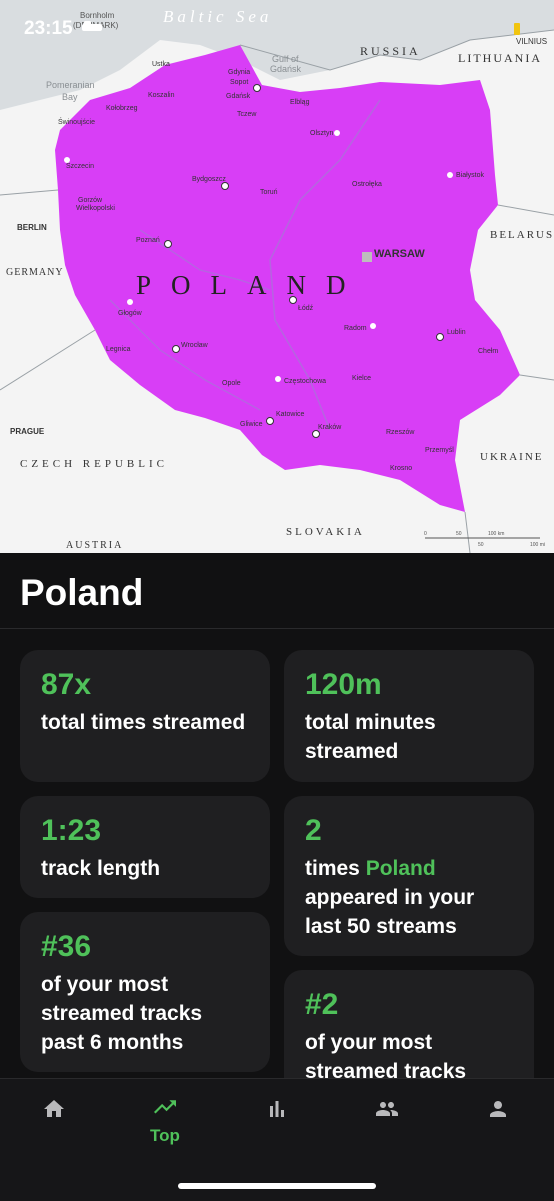 This screenshot has width=554, height=1201. Describe the element at coordinates (470, 175) in the screenshot. I see `svg-text: Białystok` at that location.